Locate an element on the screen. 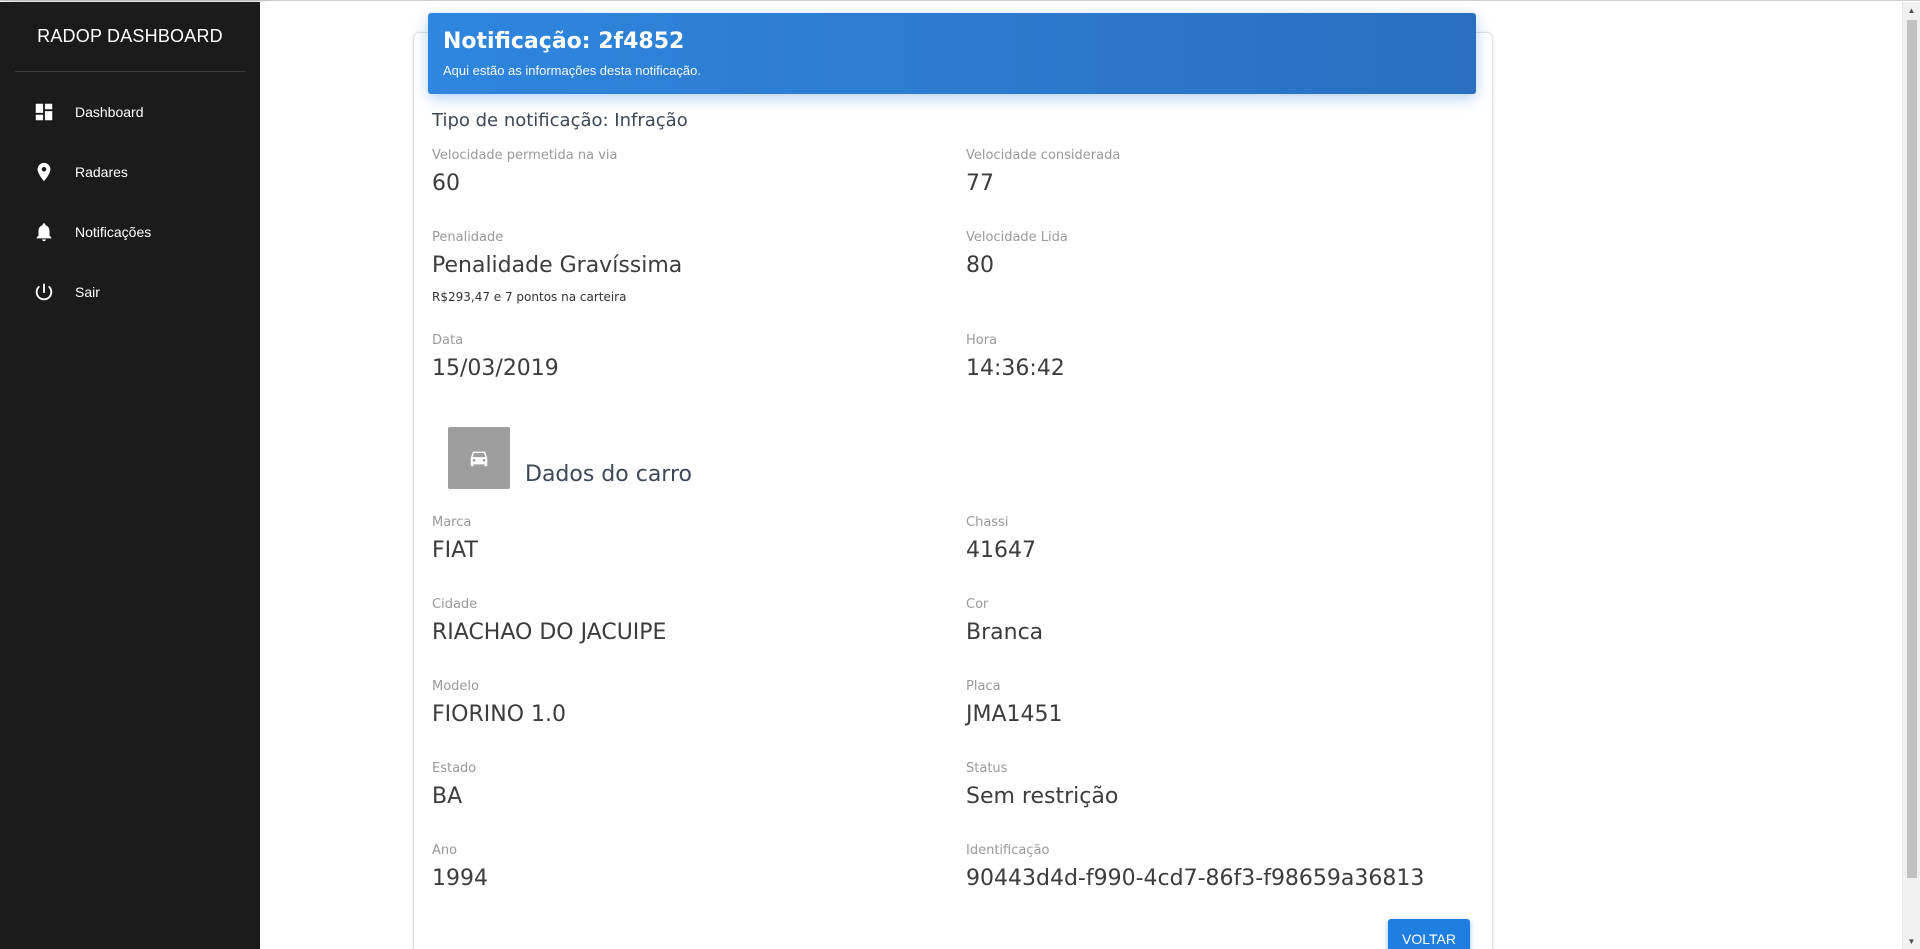  field-value: 15/03/2019 is located at coordinates (495, 368).